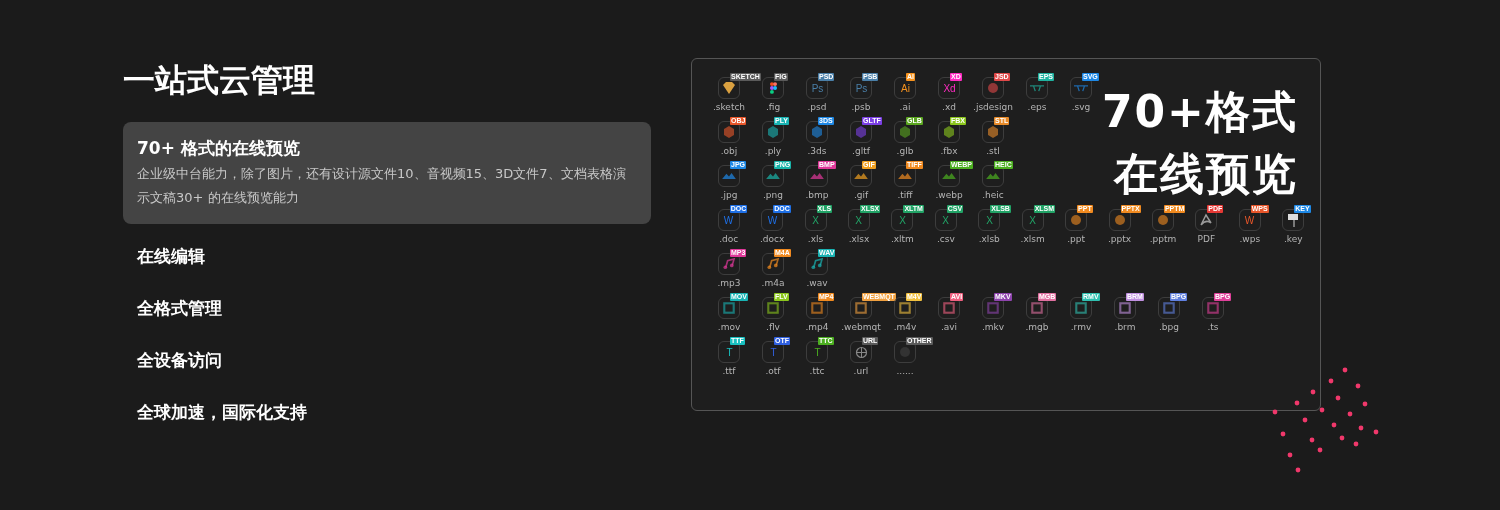 The image size is (1500, 510). What do you see at coordinates (861, 371) in the screenshot?
I see `file-extension: .url` at bounding box center [861, 371].